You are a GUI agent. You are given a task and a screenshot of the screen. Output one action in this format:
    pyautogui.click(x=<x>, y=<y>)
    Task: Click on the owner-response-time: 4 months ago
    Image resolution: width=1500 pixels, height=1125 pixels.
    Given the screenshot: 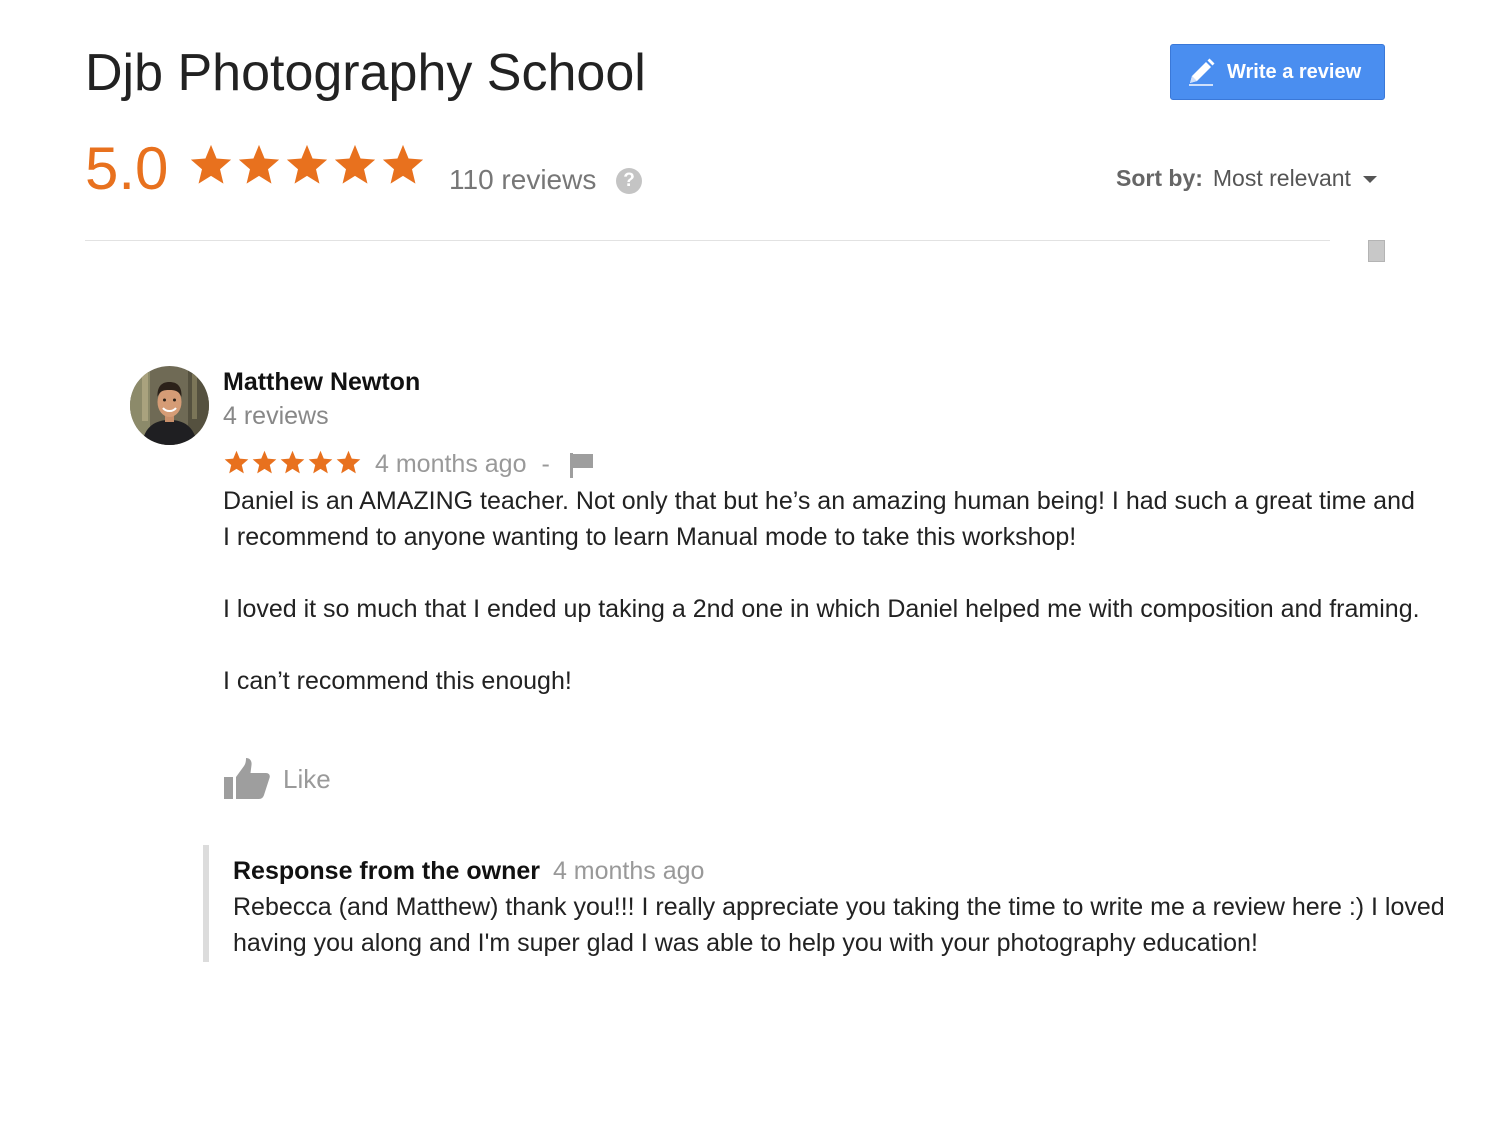 What is the action you would take?
    pyautogui.click(x=628, y=871)
    